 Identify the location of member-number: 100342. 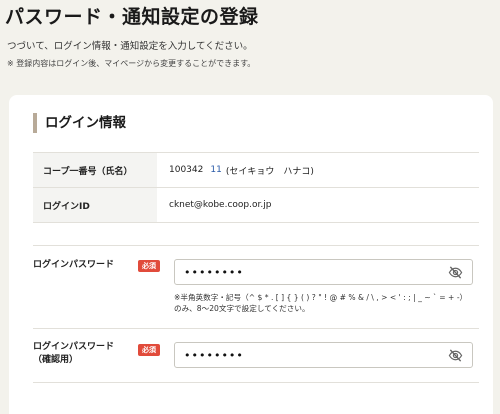
(186, 170).